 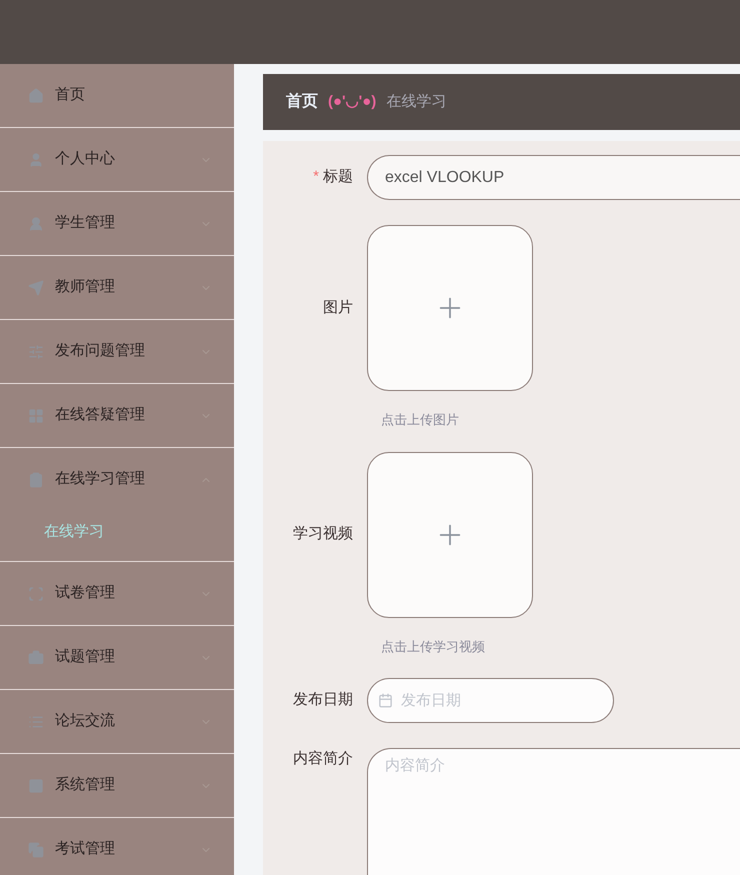 I want to click on description-field: 内容简介, so click(x=553, y=811).